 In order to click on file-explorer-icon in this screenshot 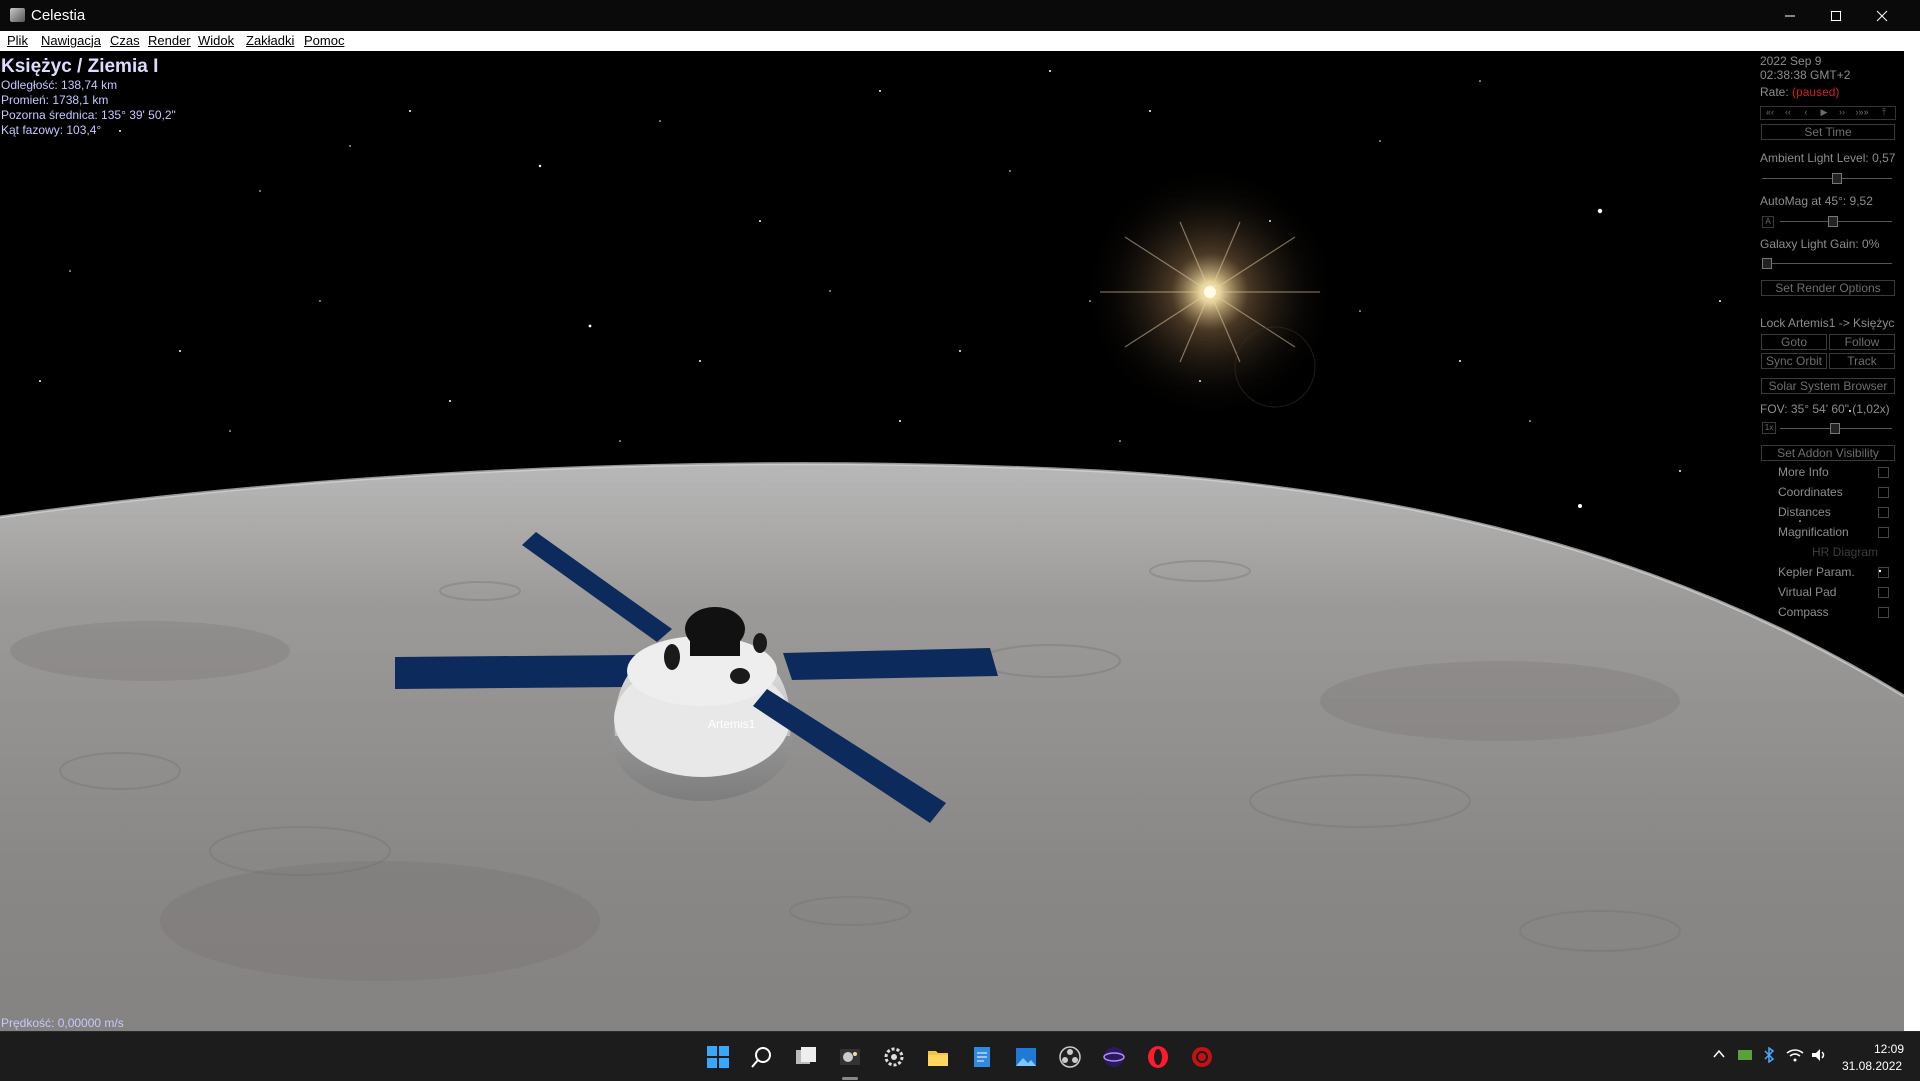, I will do `click(938, 1057)`.